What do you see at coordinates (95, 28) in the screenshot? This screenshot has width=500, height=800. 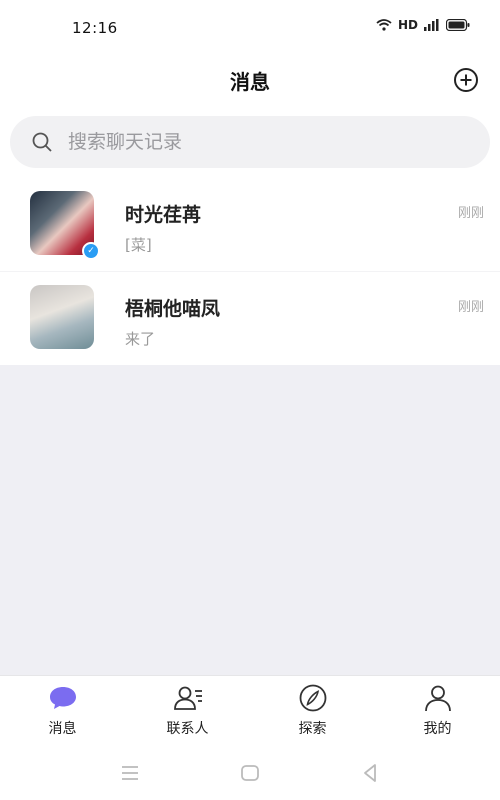 I see `status-time: 12:16` at bounding box center [95, 28].